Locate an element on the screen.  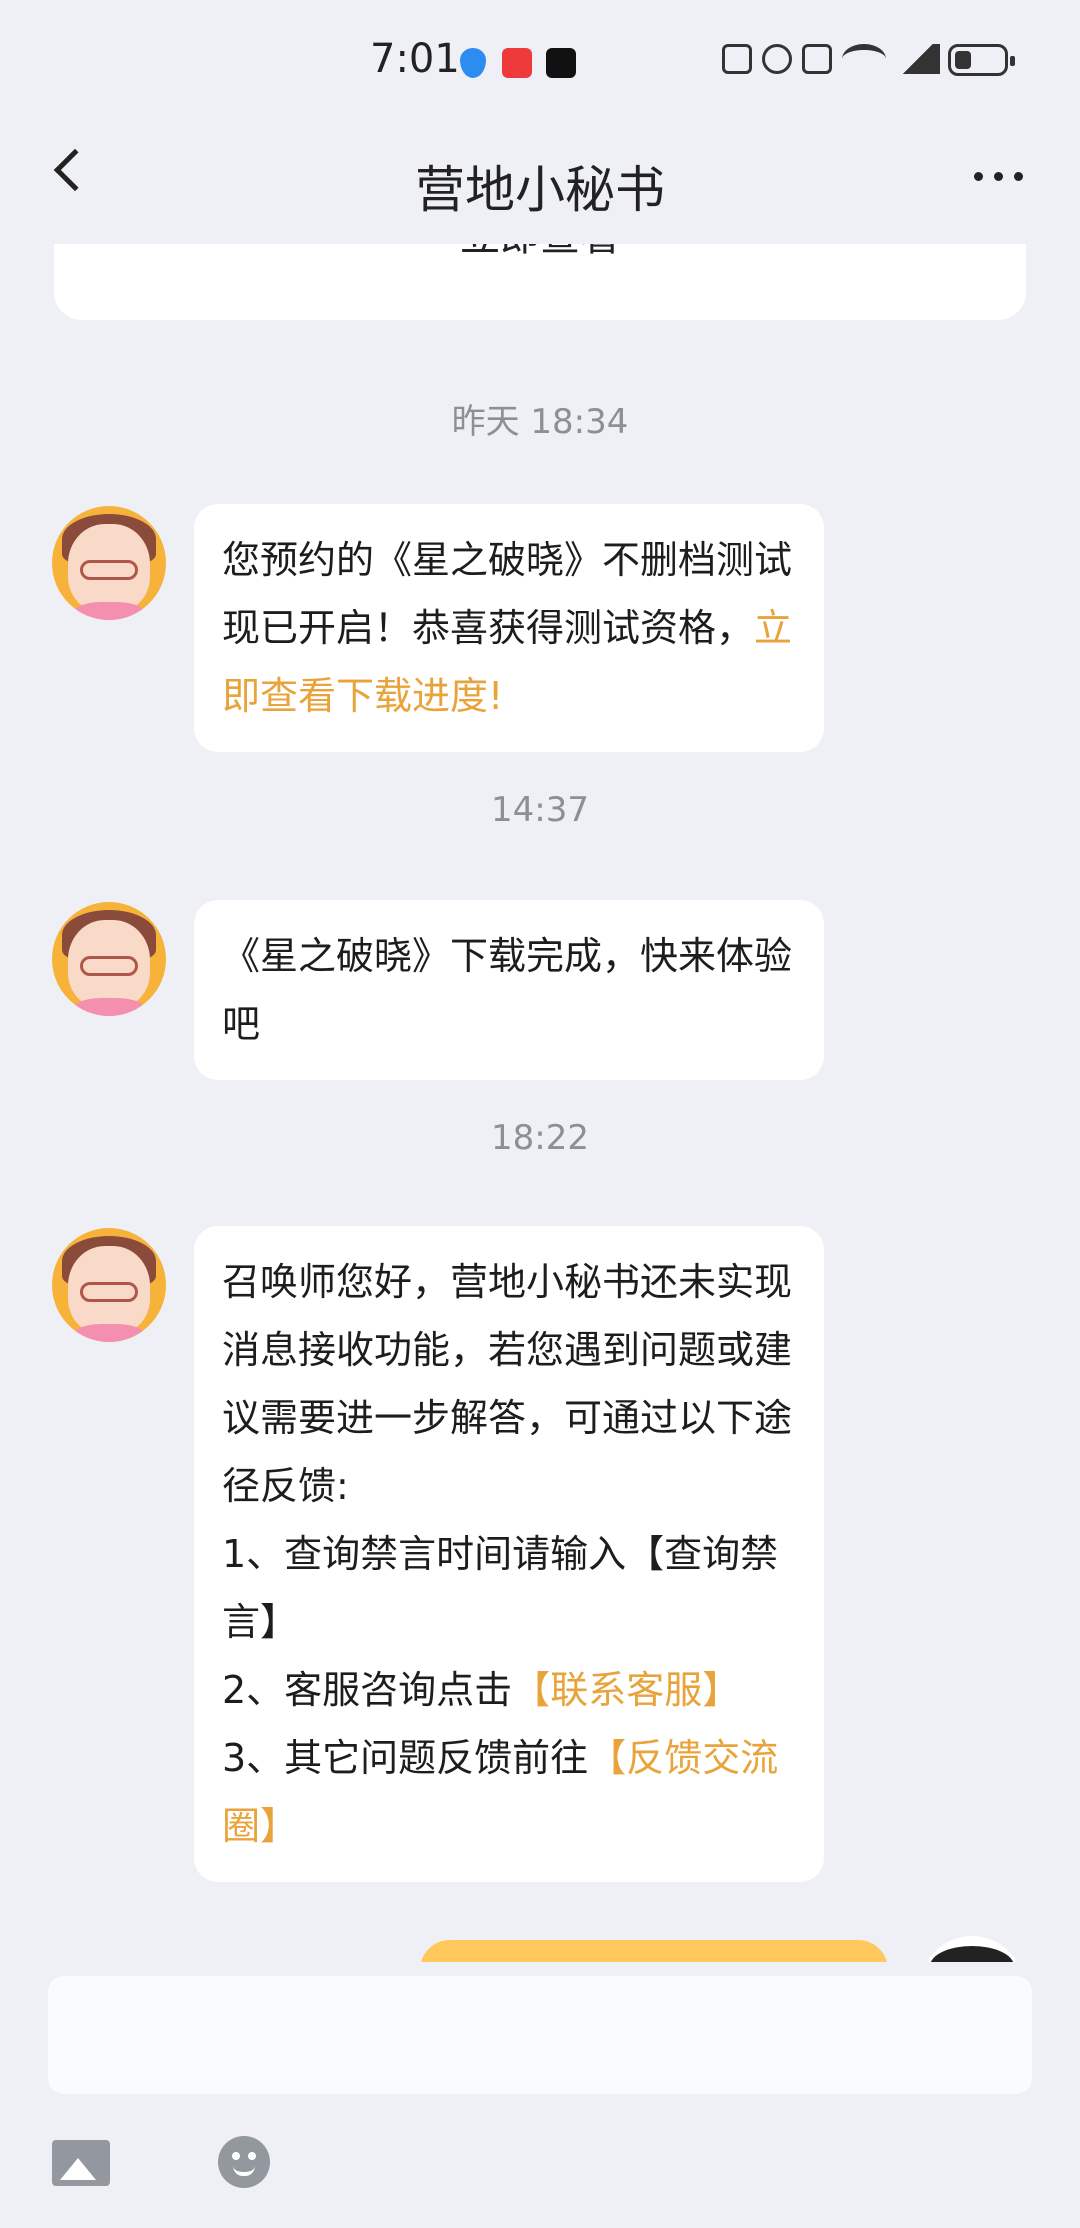
message-line-2: 2、客服咨询点击【联系客服】 is located at coordinates (481, 1690).